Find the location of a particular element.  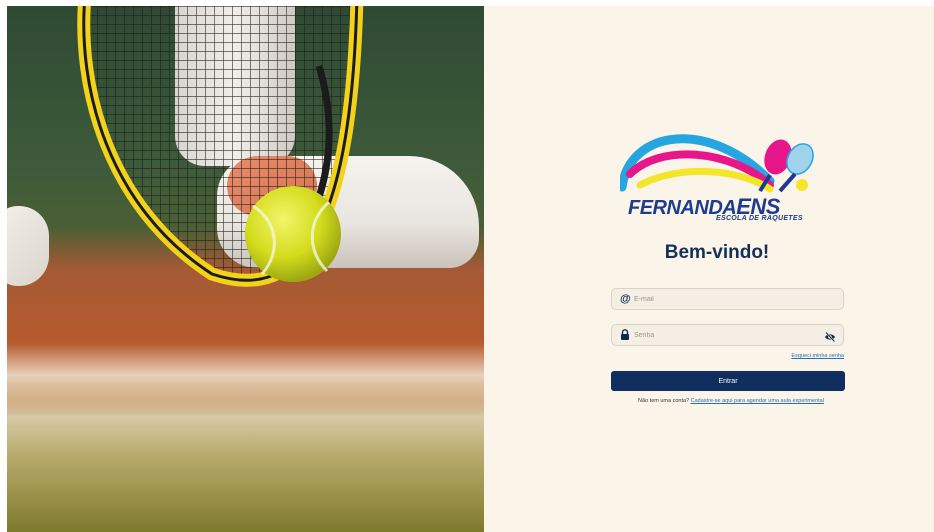

password-field is located at coordinates (727, 335).